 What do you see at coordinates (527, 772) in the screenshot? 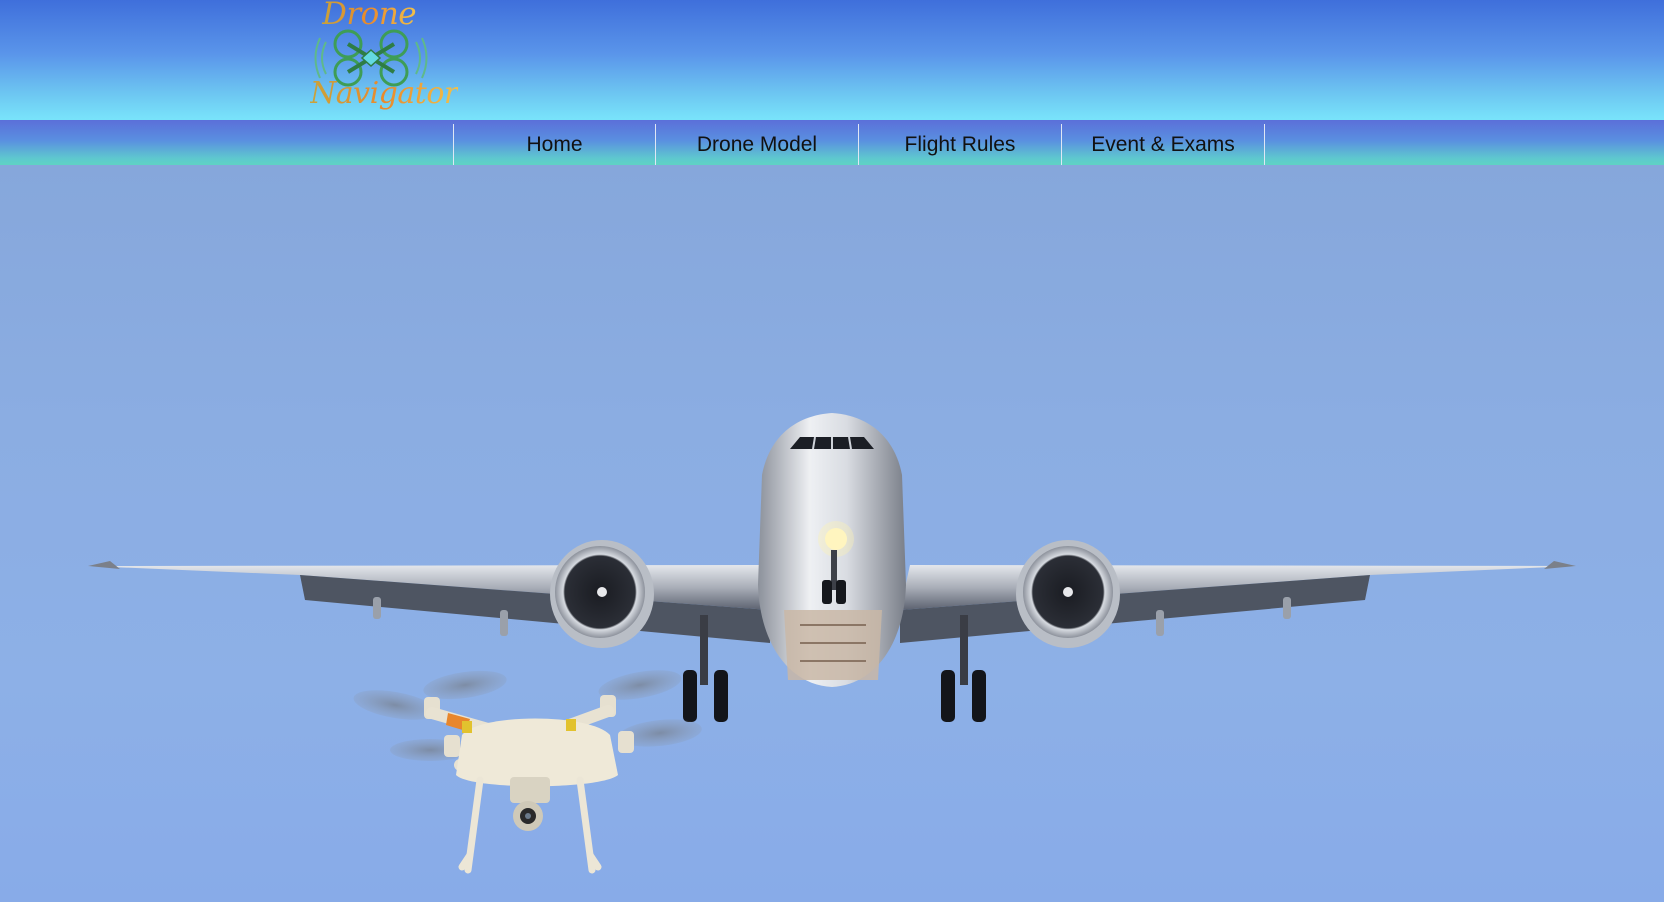
I see `quadcopter-drone-illustration` at bounding box center [527, 772].